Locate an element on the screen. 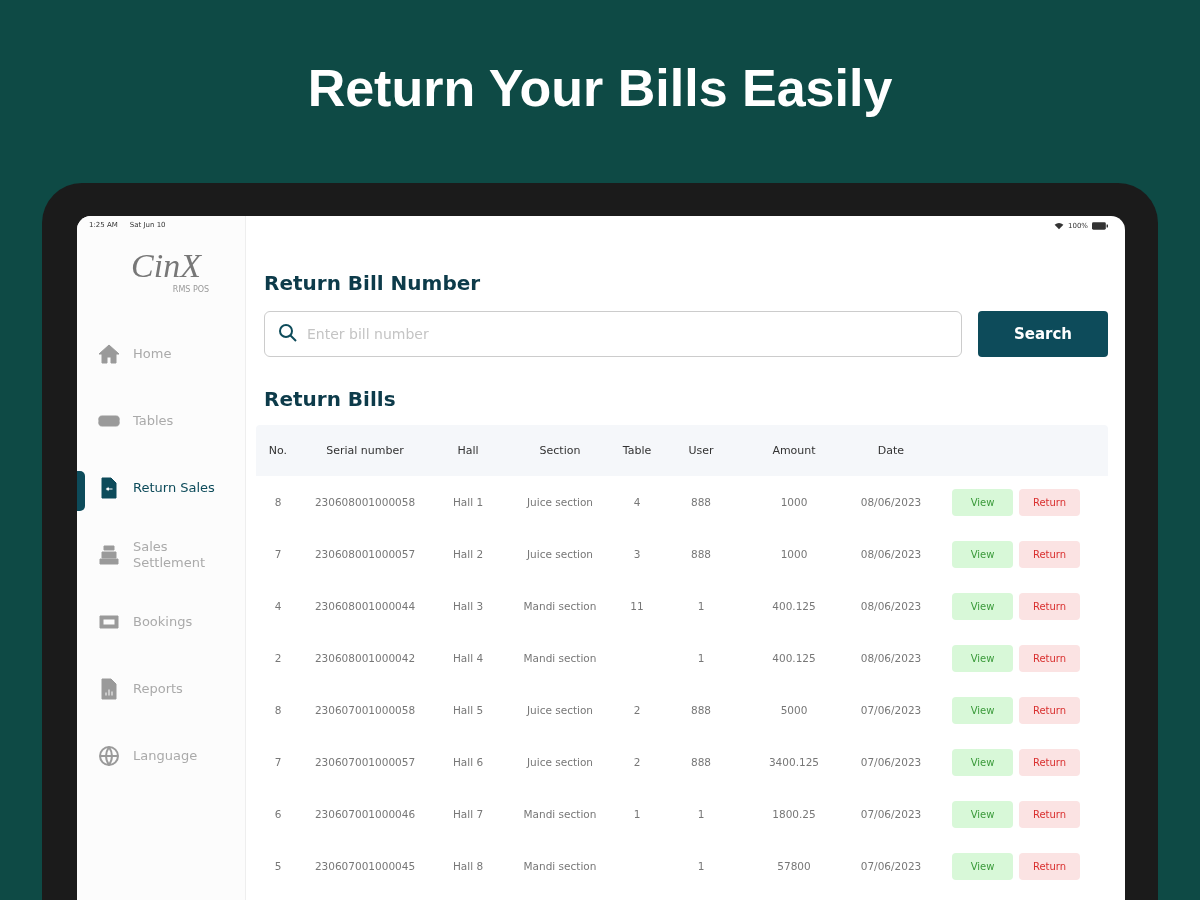 This screenshot has height=900, width=1200. table-cell: Hall 6 is located at coordinates (468, 762).